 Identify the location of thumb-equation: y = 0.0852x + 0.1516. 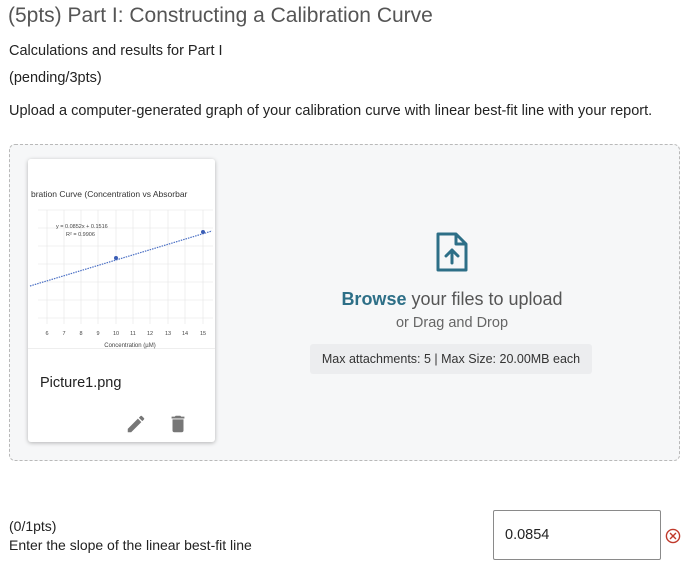
(82, 227).